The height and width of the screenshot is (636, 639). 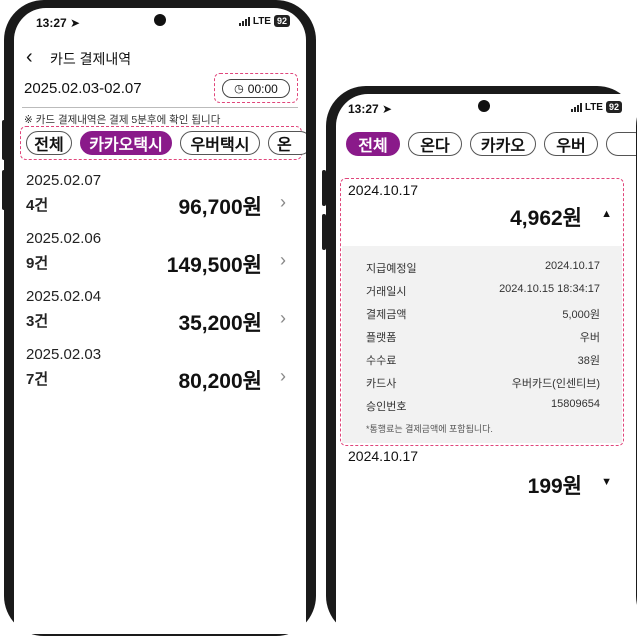 I want to click on detail-key: 결제금액, so click(x=386, y=315).